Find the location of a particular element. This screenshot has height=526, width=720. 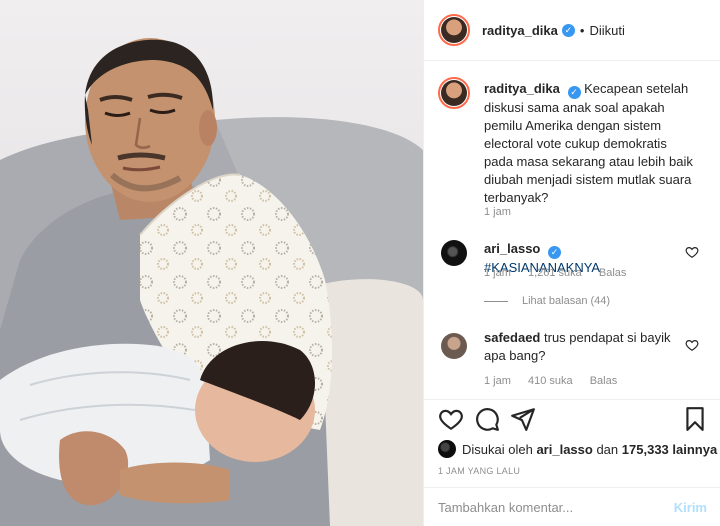

liked-by-suffix: lainnya is located at coordinates (694, 449).